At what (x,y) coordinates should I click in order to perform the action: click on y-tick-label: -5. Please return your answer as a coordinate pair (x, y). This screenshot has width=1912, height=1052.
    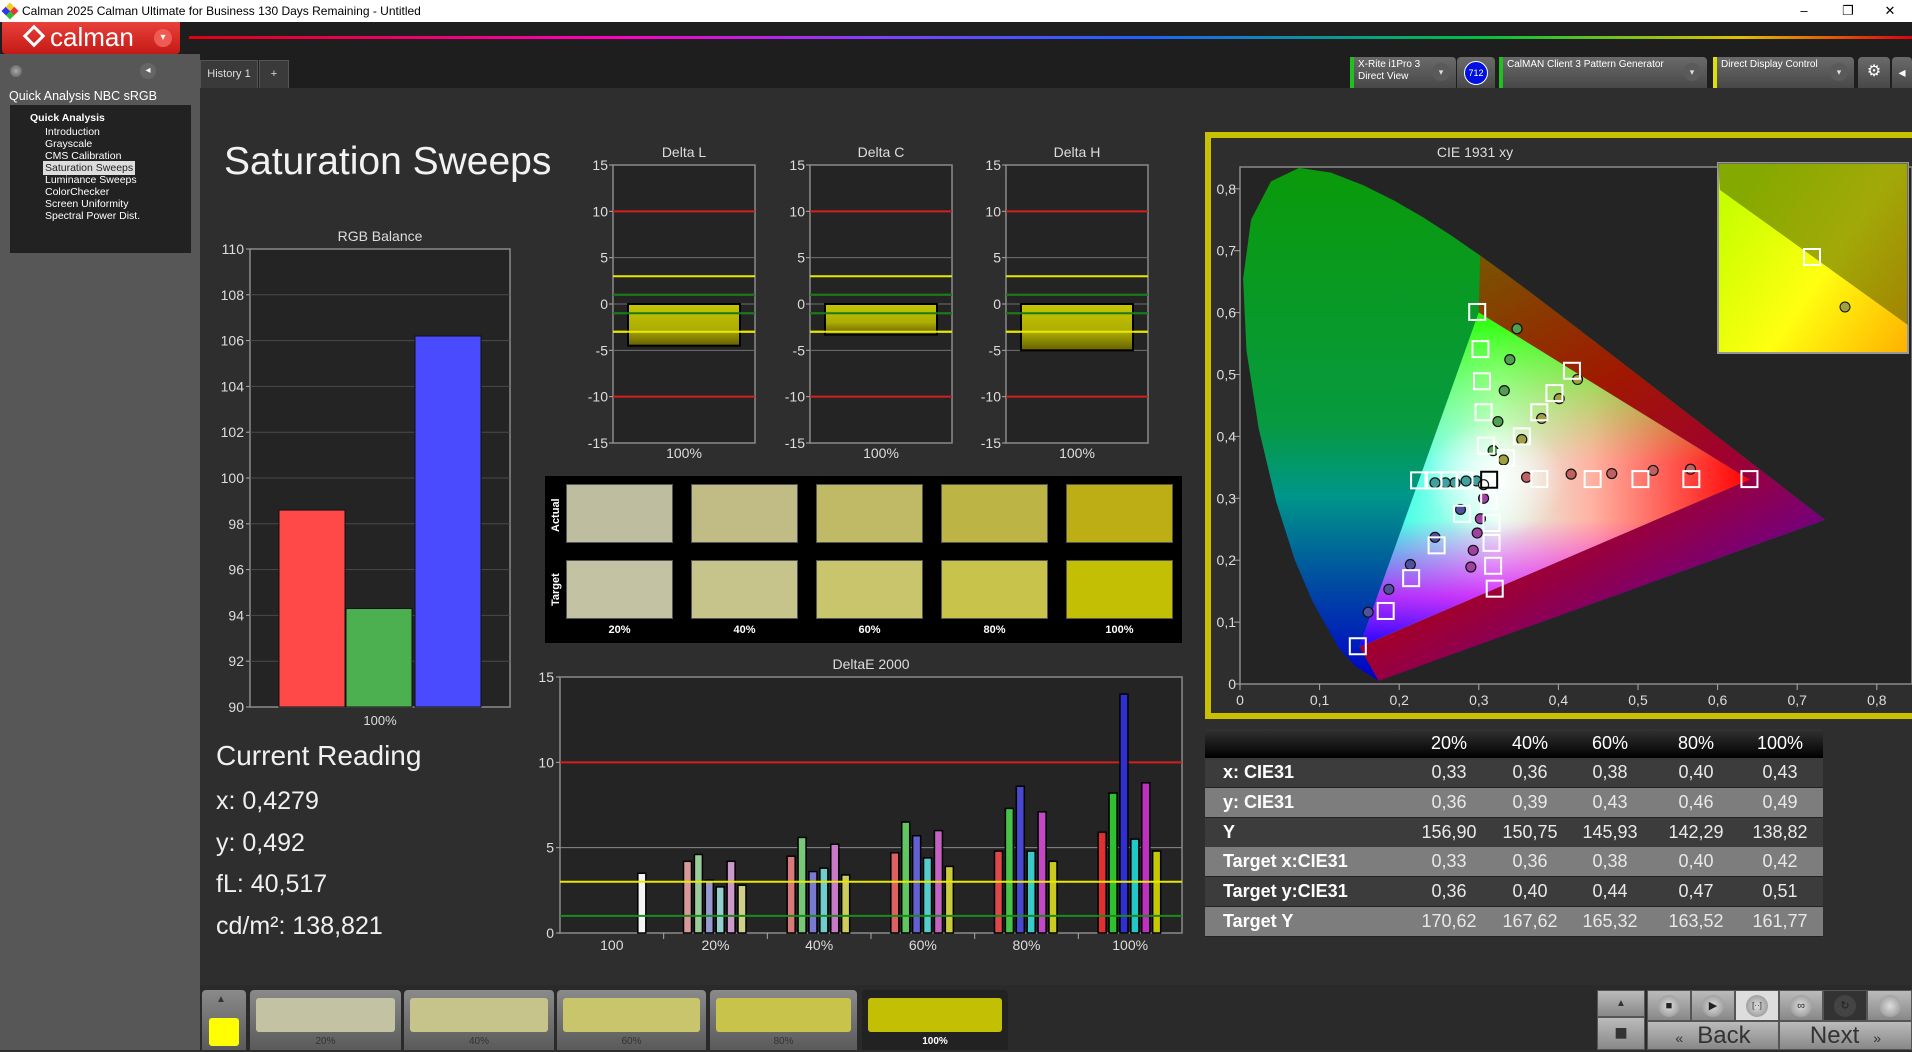
    Looking at the image, I should click on (602, 350).